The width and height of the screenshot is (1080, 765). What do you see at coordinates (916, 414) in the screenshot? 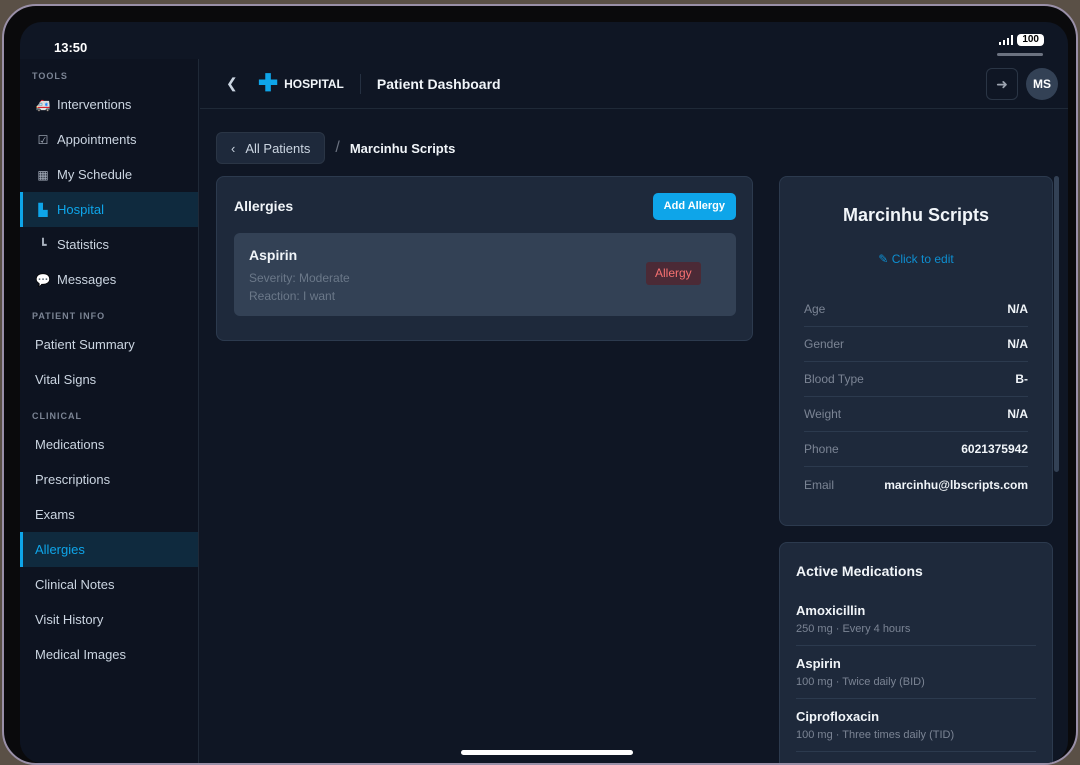
I see `field-row: Weight N/A` at bounding box center [916, 414].